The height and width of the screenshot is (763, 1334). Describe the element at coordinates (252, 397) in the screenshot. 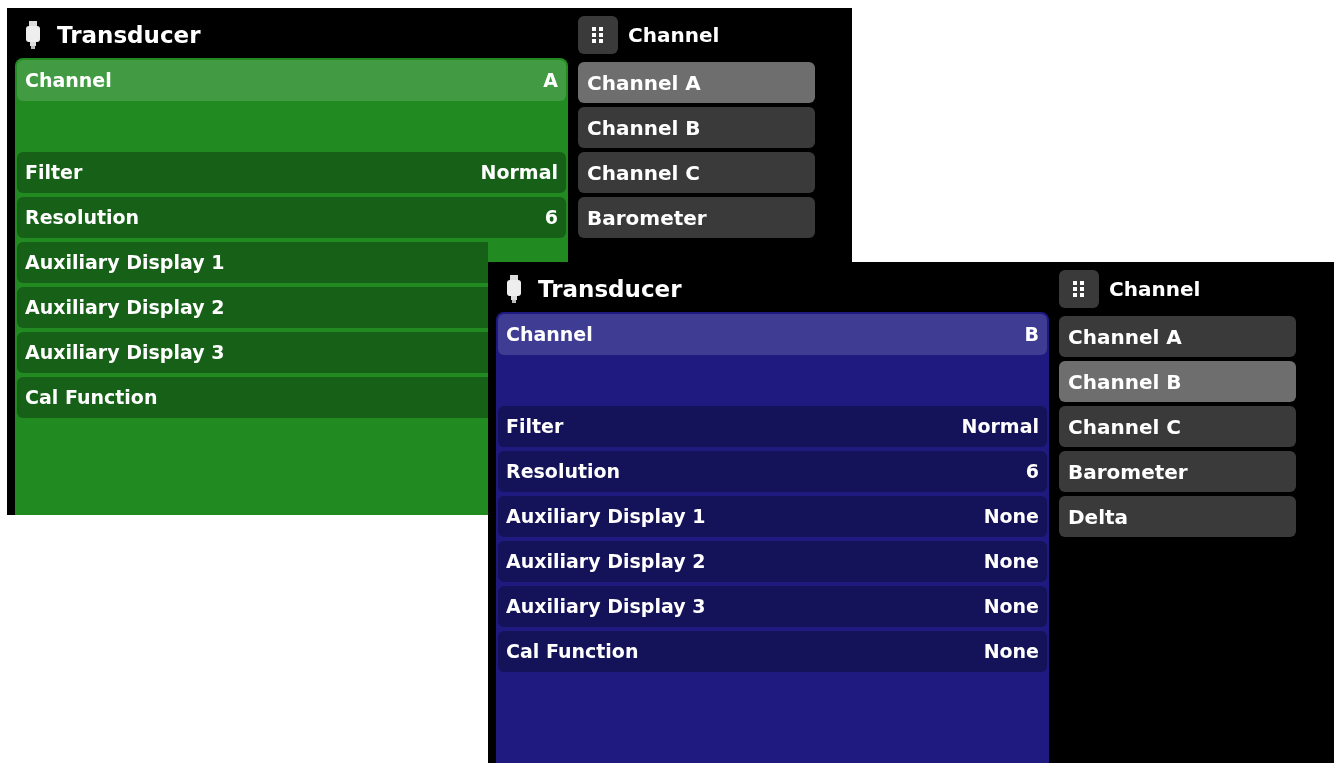

I see `settings-row: Cal Function` at that location.